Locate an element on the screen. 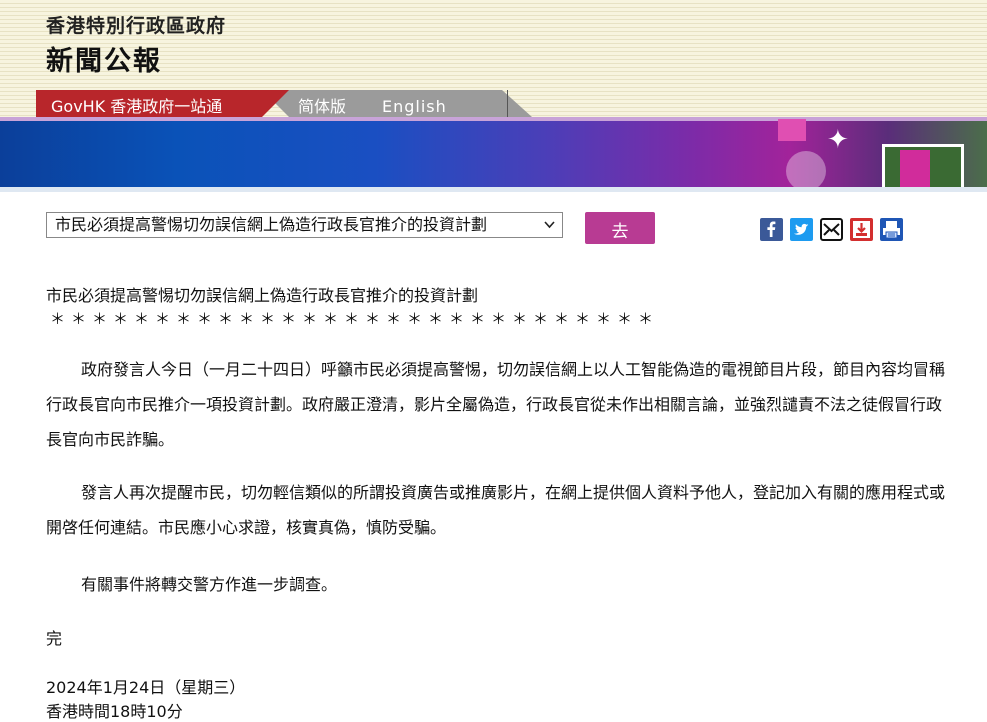 The image size is (987, 722). banner-block is located at coordinates (915, 168).